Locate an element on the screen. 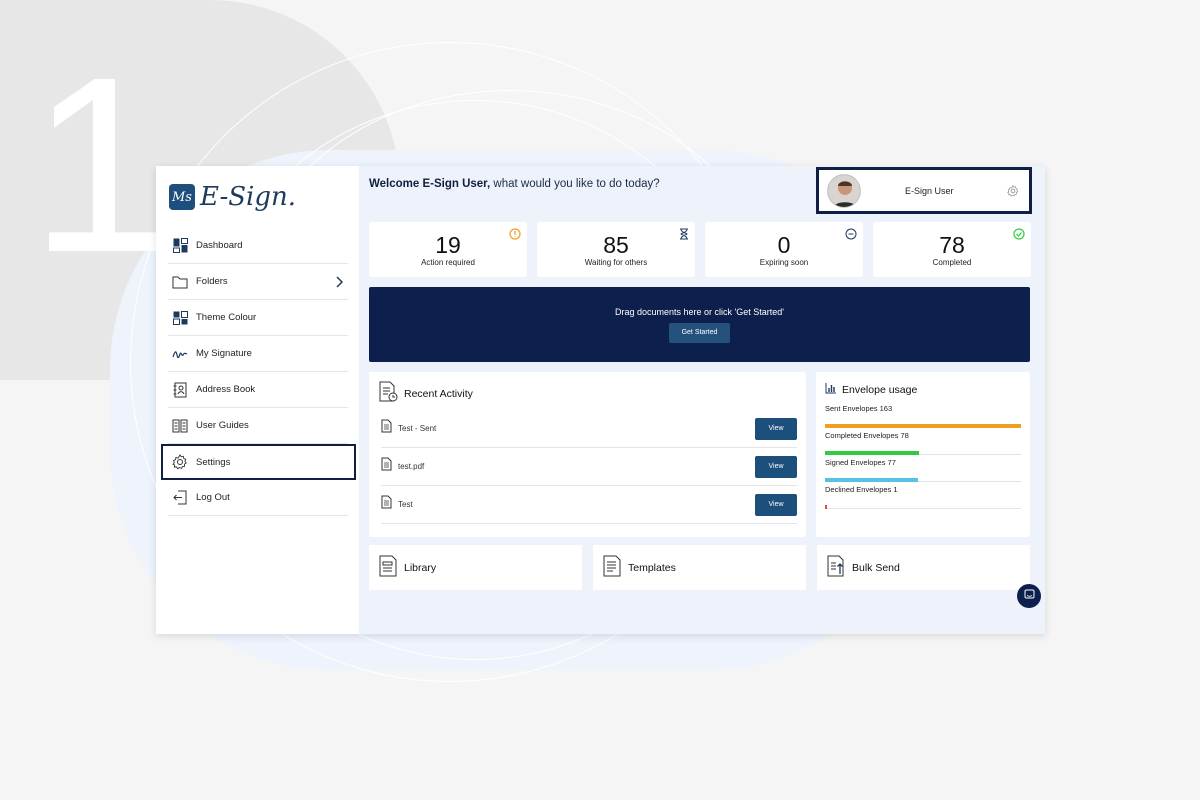 Image resolution: width=1200 pixels, height=800 pixels. sidebar-item-label: Log Out is located at coordinates (213, 497).